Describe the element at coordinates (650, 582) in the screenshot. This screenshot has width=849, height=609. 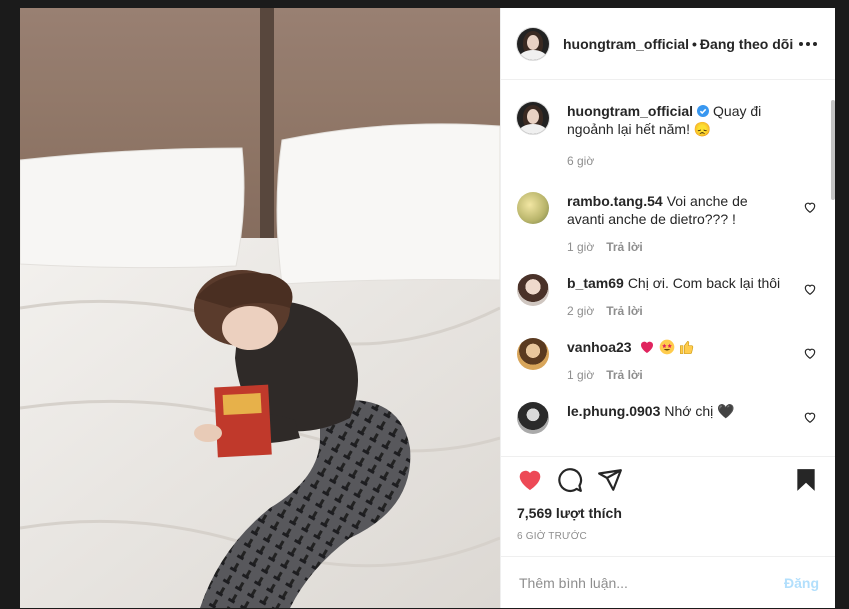
I see `comment-input` at that location.